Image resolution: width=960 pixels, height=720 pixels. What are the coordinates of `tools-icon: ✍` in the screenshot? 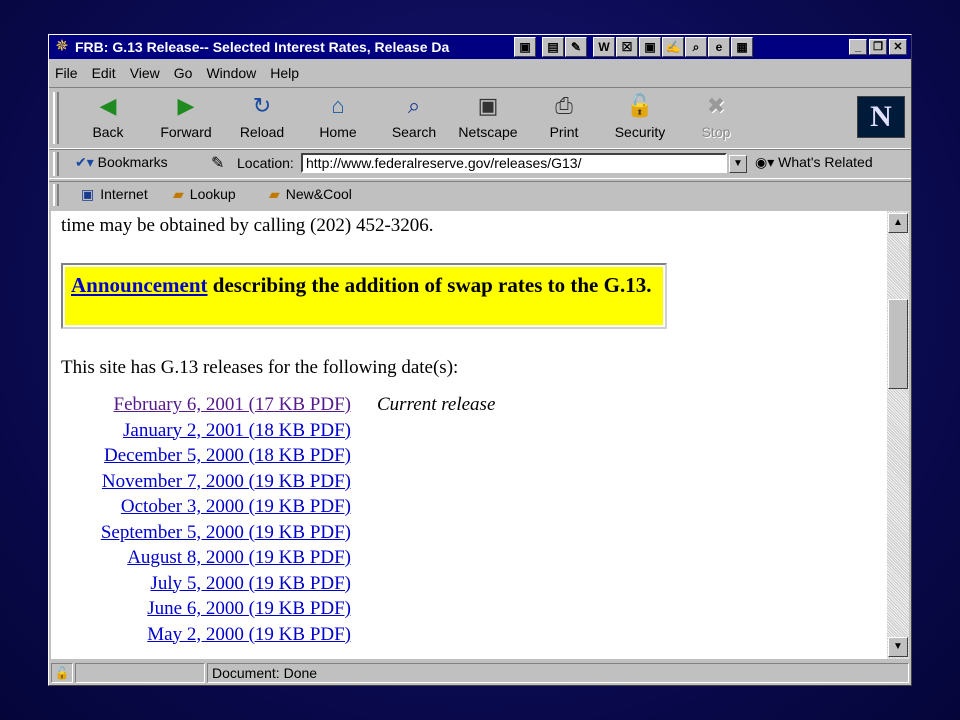 It's located at (673, 47).